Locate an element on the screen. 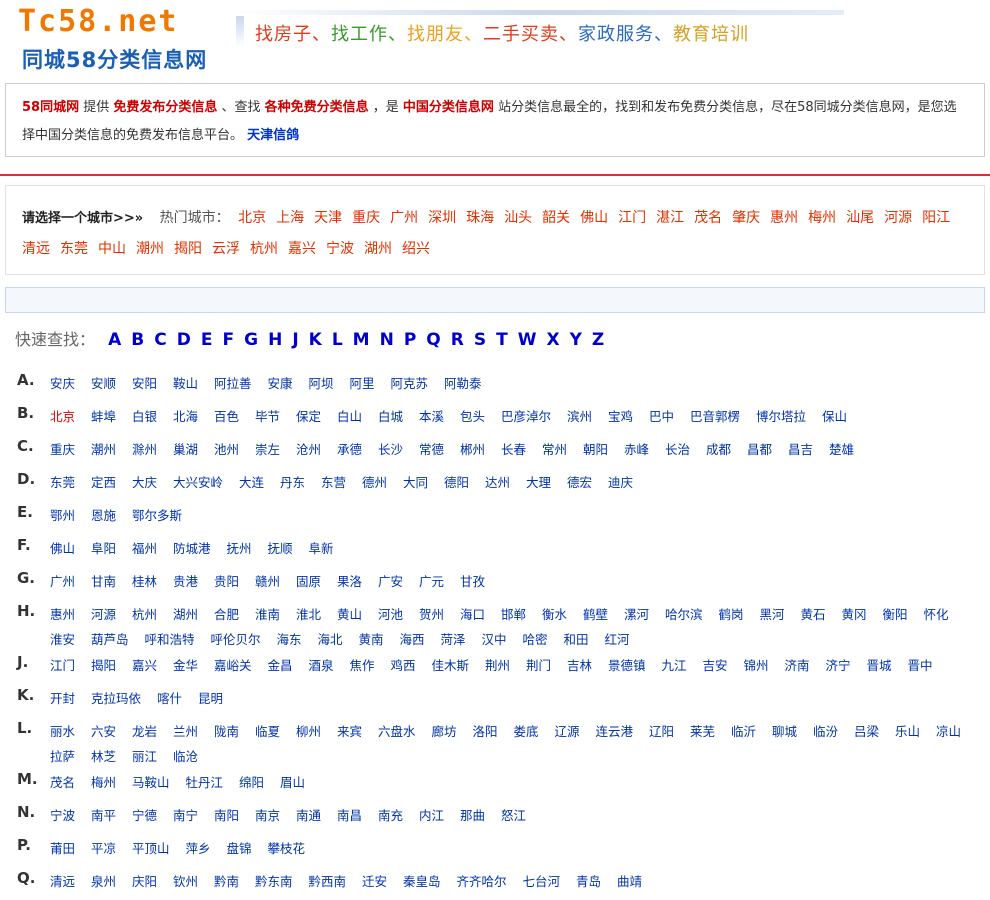  city-link: 济宁 is located at coordinates (838, 665).